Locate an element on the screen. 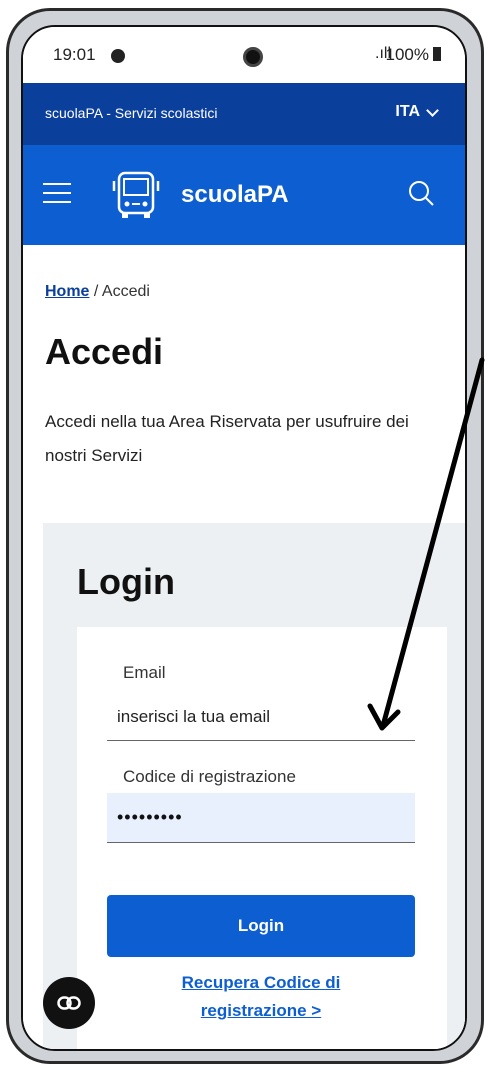 This screenshot has width=494, height=1073. breadcrumb-current: Accedi is located at coordinates (125, 291).